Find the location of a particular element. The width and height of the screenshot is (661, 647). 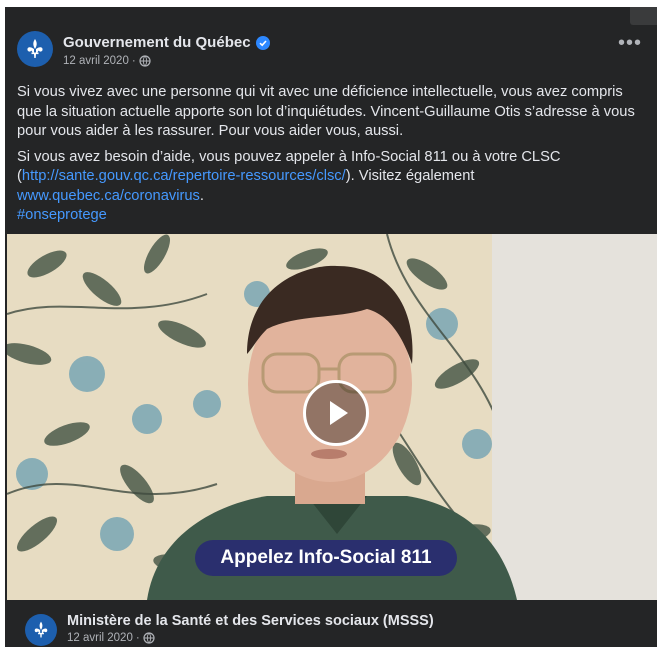

shared-date: 12 avril 2020 is located at coordinates (100, 638).